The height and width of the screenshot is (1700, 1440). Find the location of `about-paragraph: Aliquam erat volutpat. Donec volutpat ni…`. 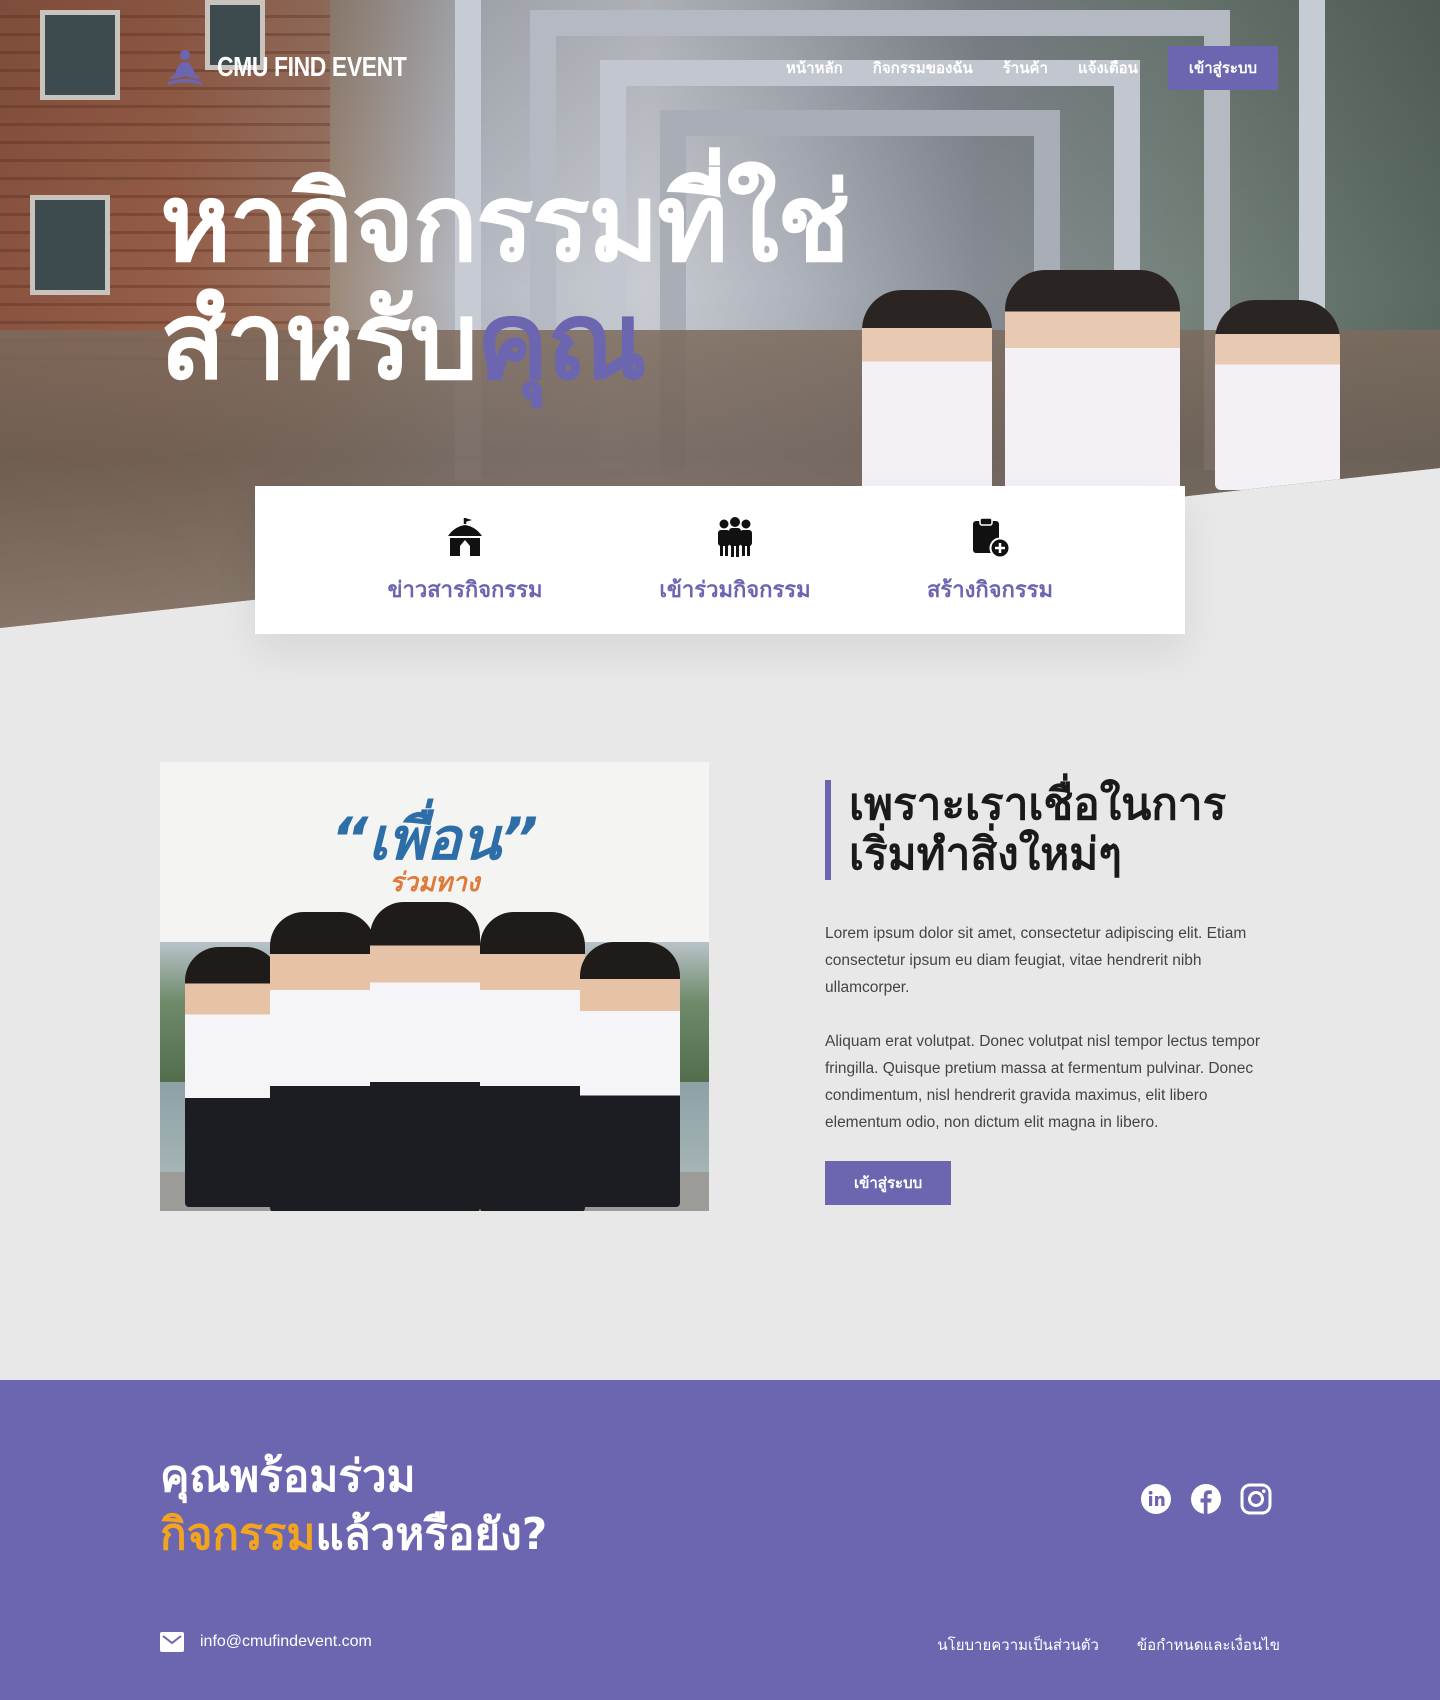

about-paragraph: Aliquam erat volutpat. Donec volutpat ni… is located at coordinates (1043, 1082).